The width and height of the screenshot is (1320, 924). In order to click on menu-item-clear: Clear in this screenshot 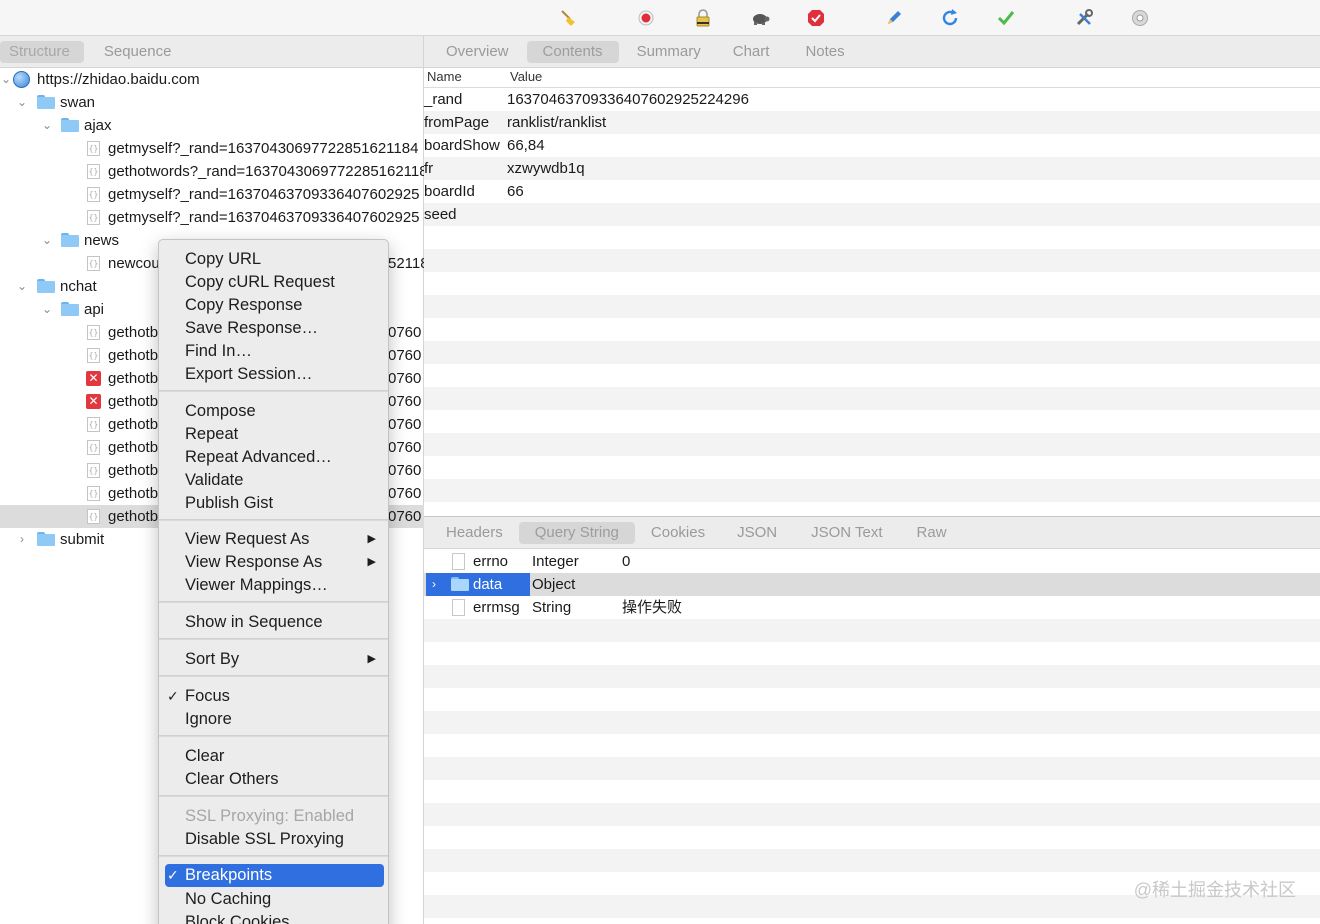, I will do `click(274, 756)`.